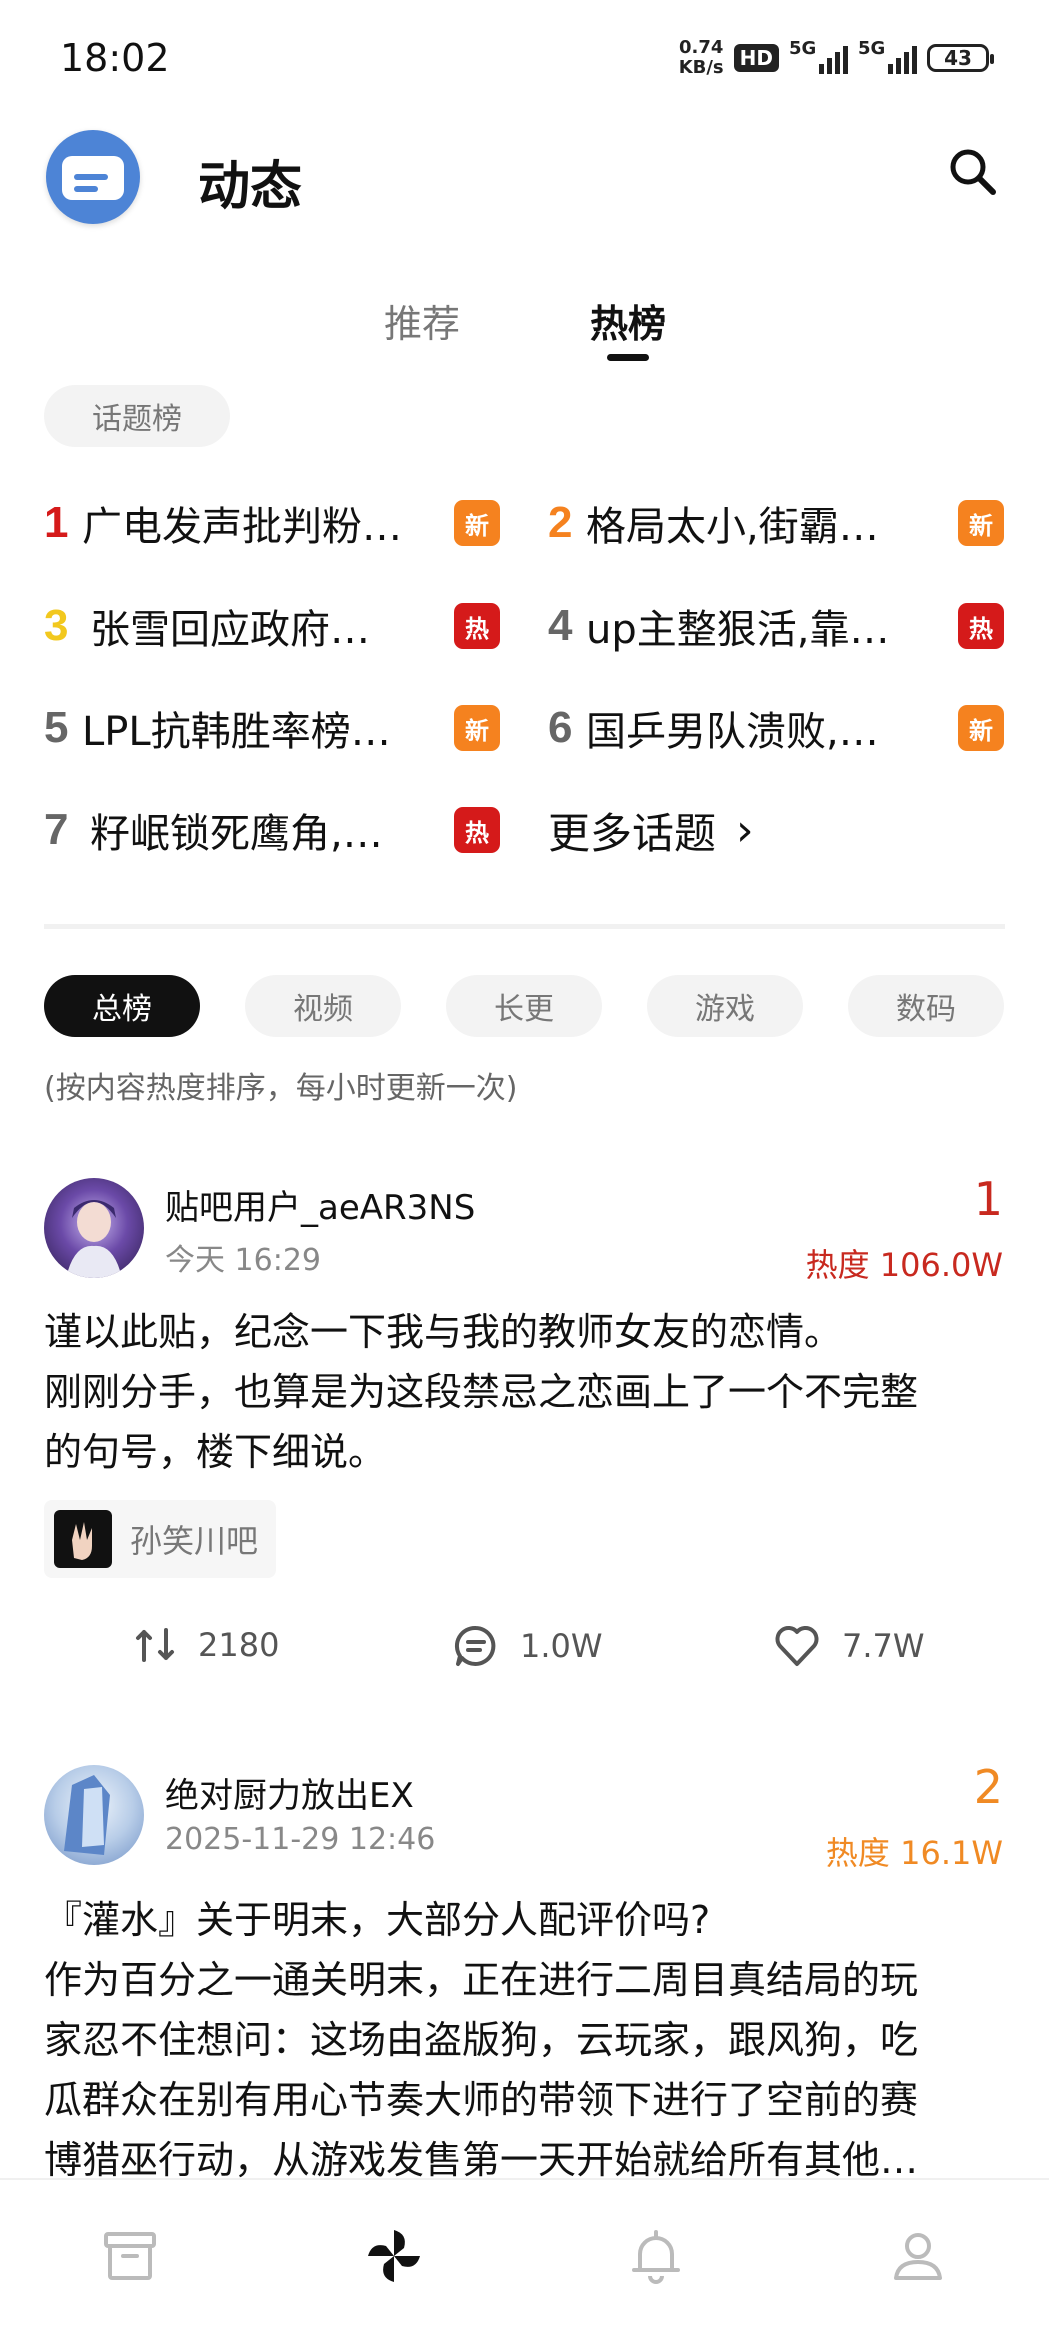  What do you see at coordinates (632, 833) in the screenshot?
I see `more-topics-label: 更多话题` at bounding box center [632, 833].